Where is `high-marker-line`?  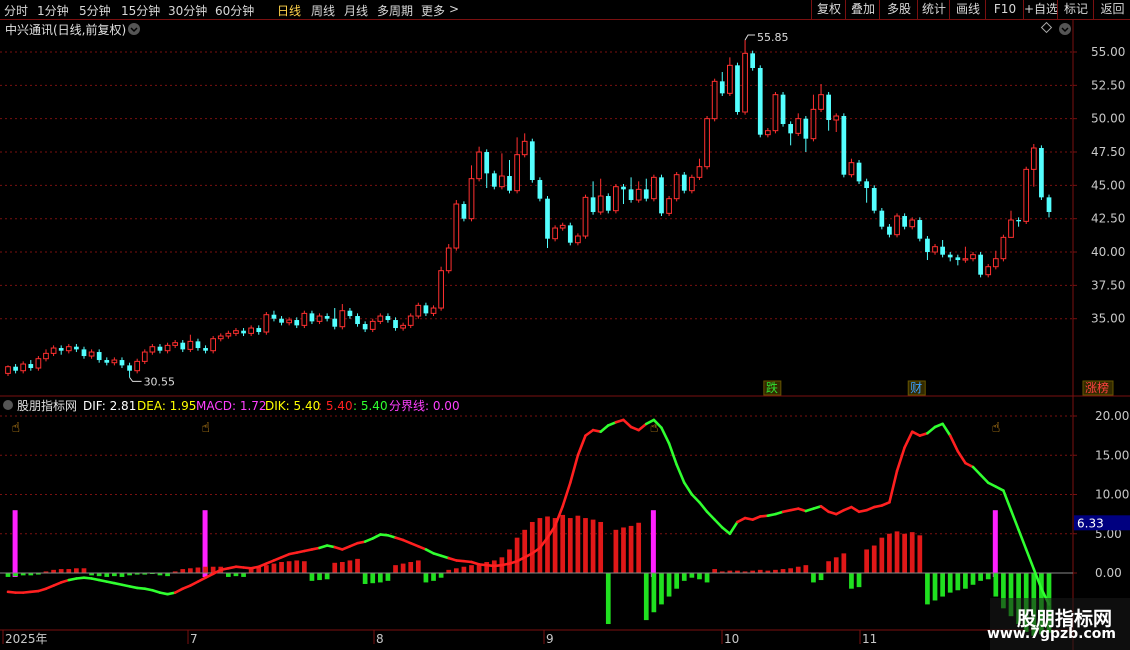
high-marker-line is located at coordinates (750, 37).